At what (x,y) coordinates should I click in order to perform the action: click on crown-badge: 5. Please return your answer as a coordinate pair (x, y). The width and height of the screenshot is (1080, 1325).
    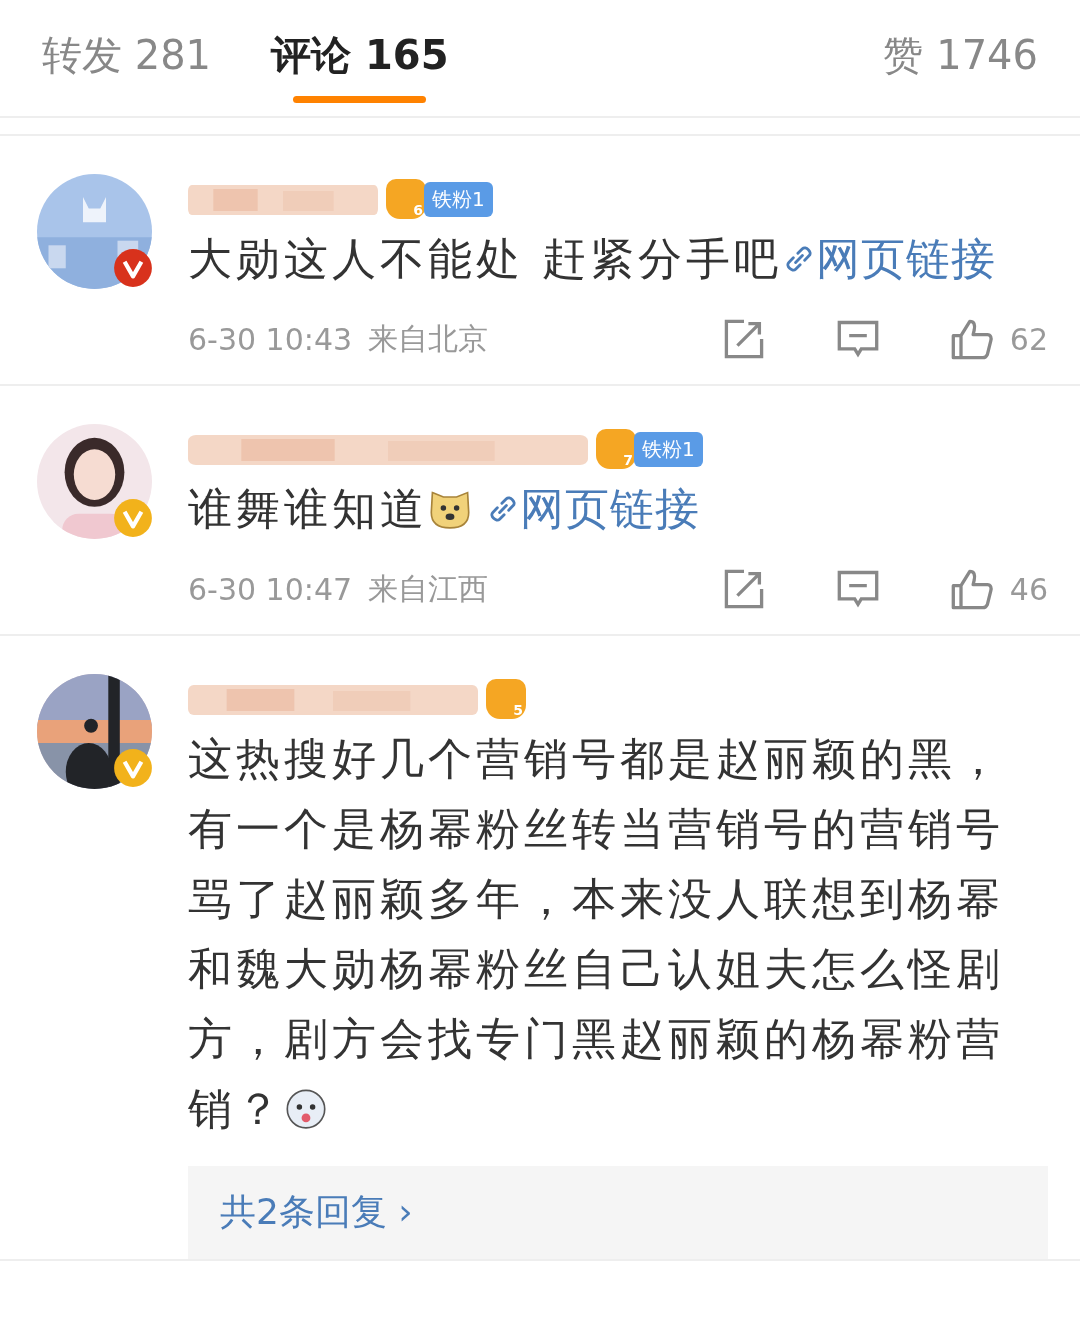
    Looking at the image, I should click on (506, 699).